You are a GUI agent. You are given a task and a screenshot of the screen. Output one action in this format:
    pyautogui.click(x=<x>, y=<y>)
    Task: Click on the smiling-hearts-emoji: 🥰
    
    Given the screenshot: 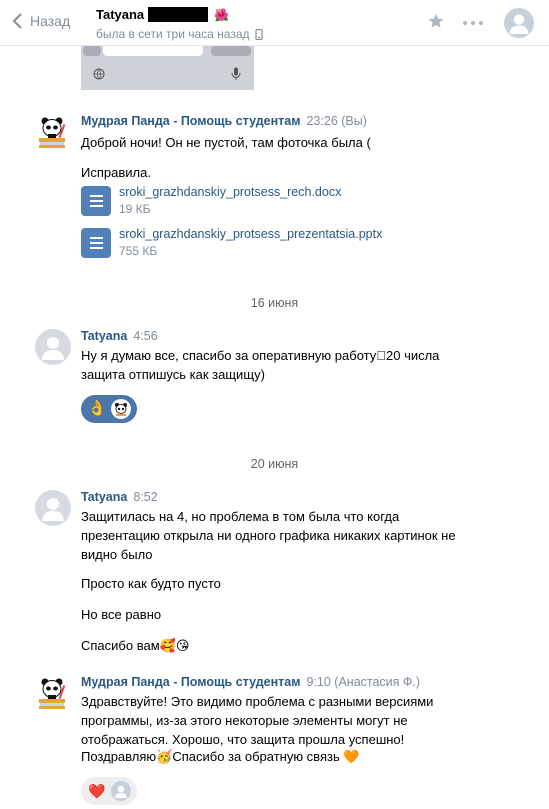 What is the action you would take?
    pyautogui.click(x=167, y=645)
    